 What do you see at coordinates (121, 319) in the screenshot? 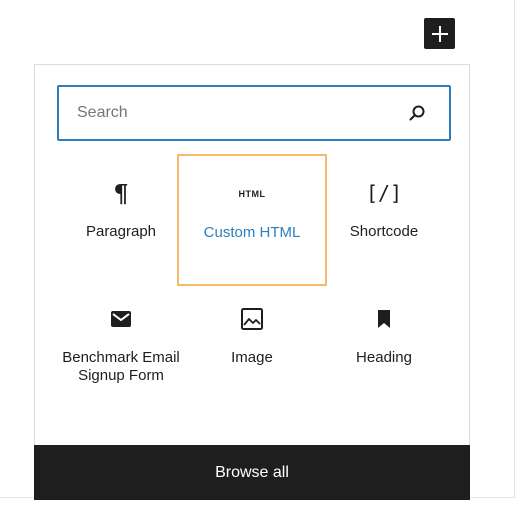
I see `envelope-icon` at bounding box center [121, 319].